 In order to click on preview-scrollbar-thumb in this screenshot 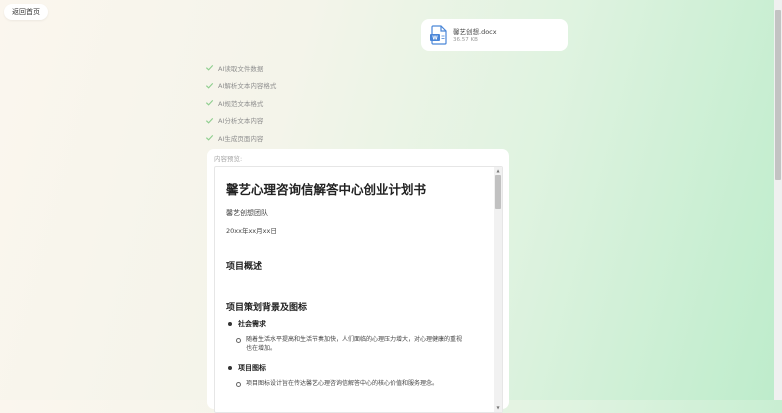, I will do `click(498, 192)`.